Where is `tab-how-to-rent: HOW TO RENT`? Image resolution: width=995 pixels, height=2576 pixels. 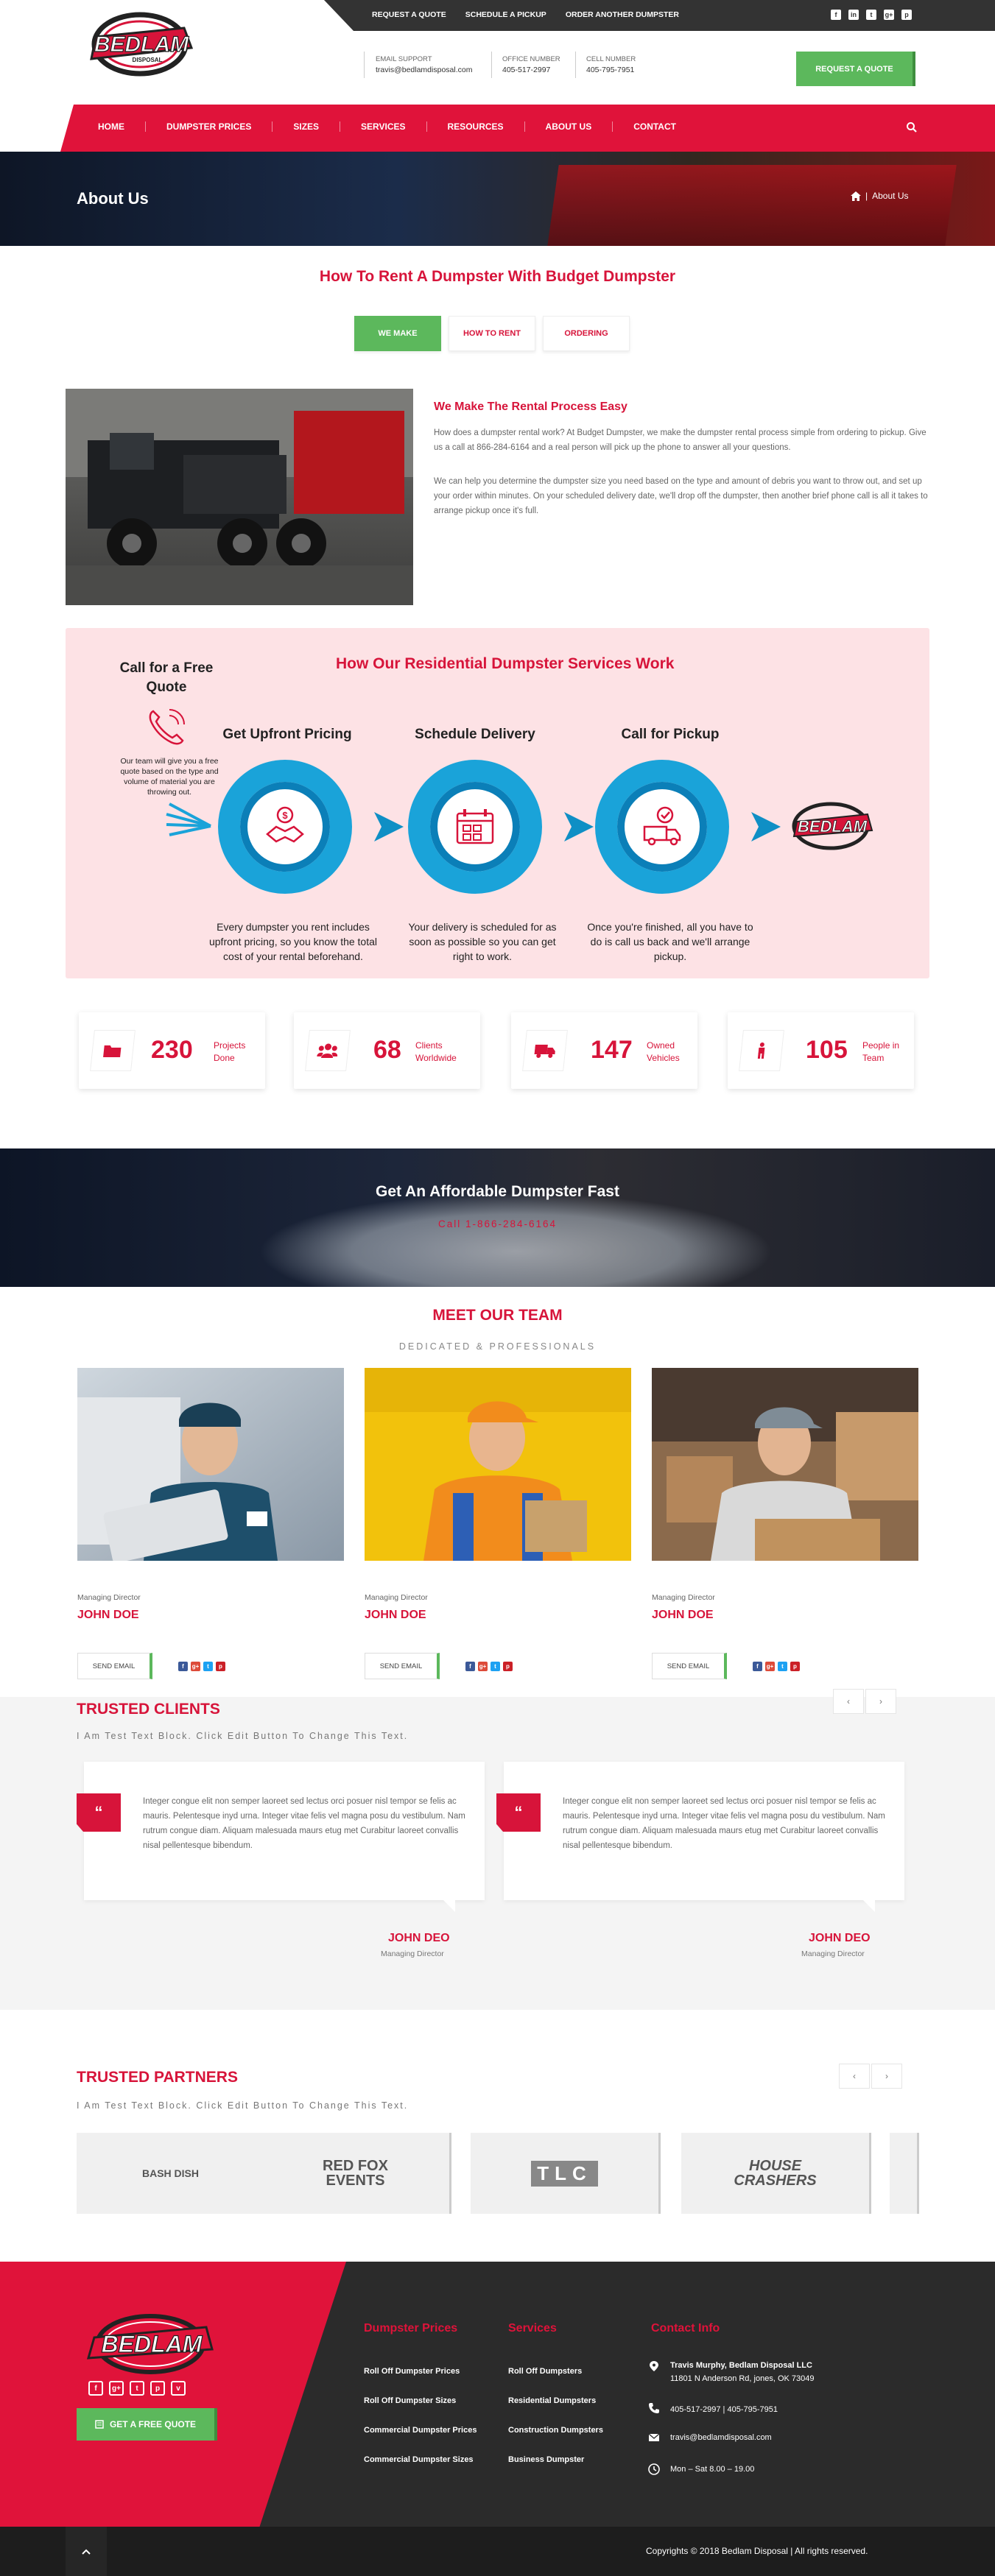 tab-how-to-rent: HOW TO RENT is located at coordinates (492, 333).